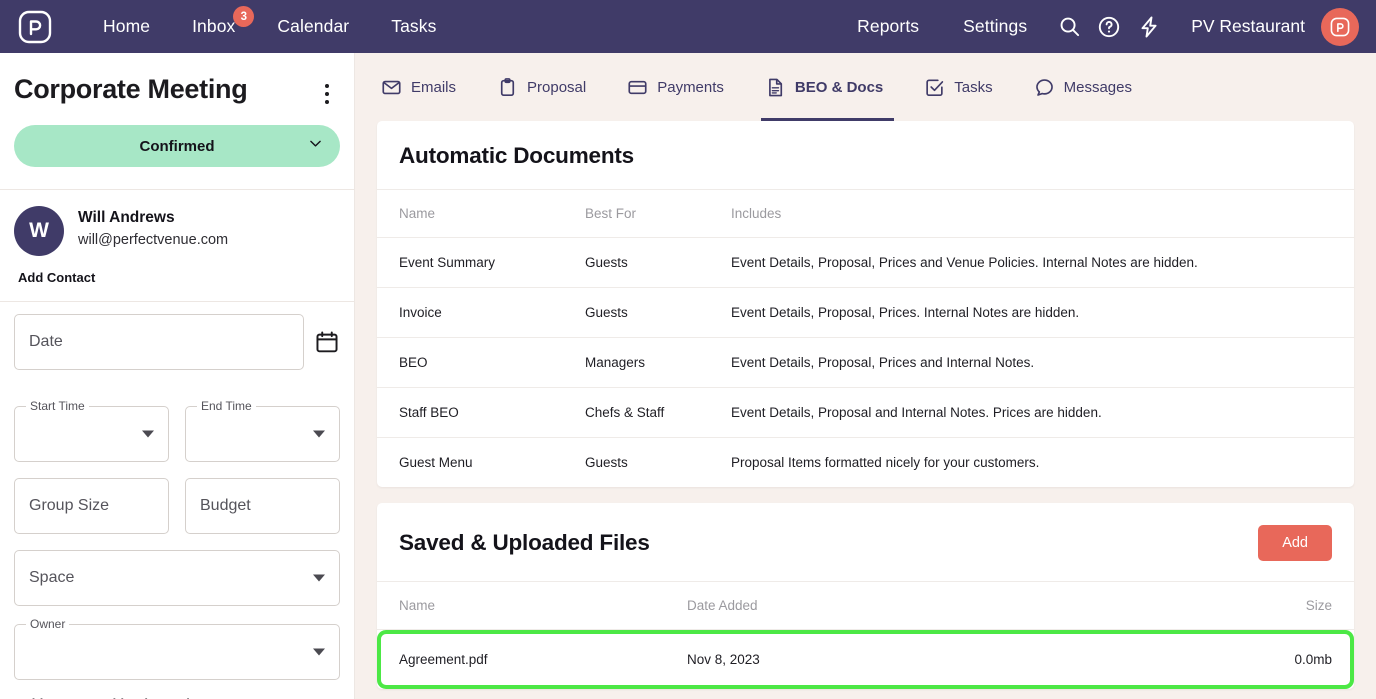  Describe the element at coordinates (153, 240) in the screenshot. I see `contact-email: will@perfectvenue.com` at that location.